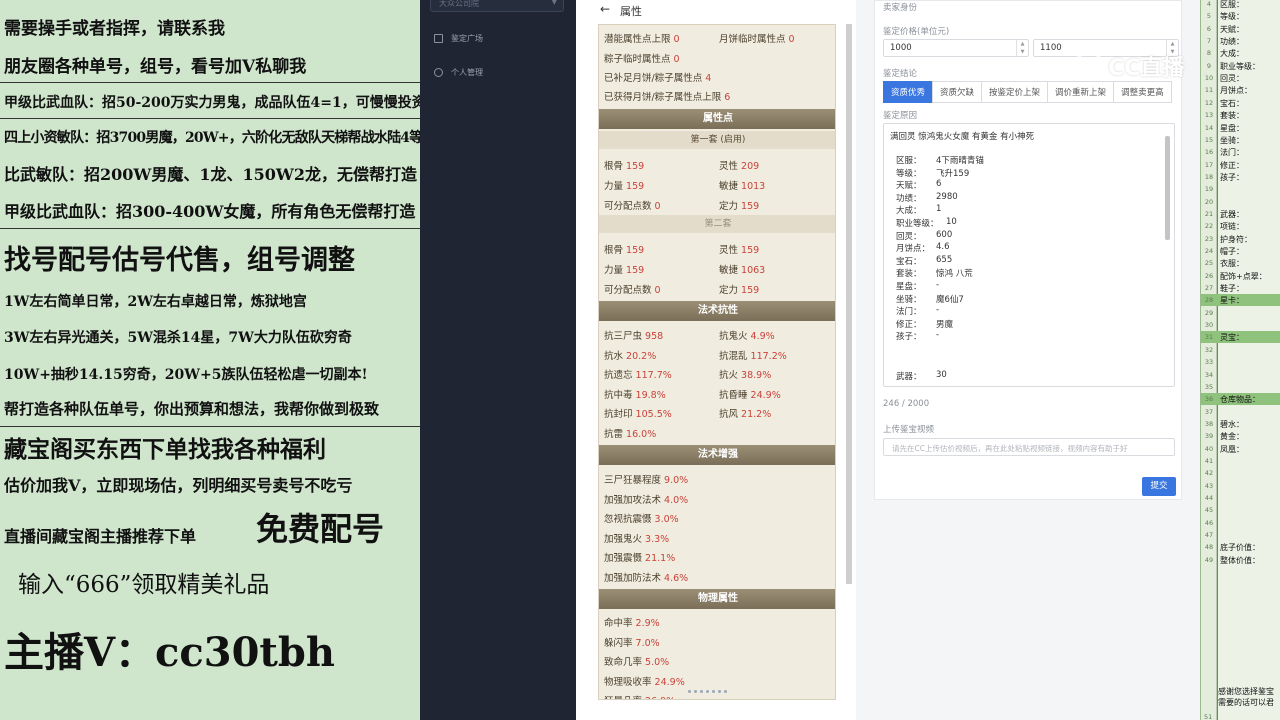 This screenshot has width=1280, height=720. I want to click on video-link-input: 请先在CC上传估价视频后，再在此处粘贴视频链接，视频内容有助于好, so click(1029, 447).